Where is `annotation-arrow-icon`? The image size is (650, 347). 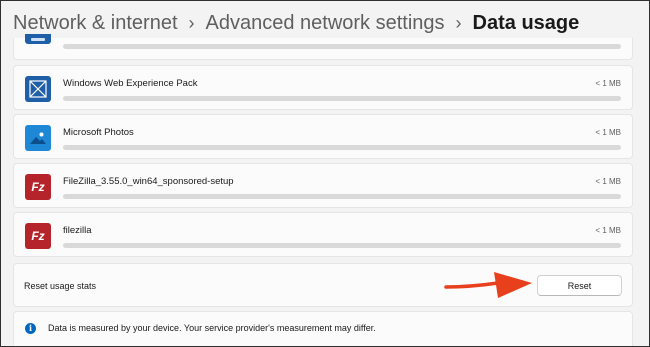 annotation-arrow-icon is located at coordinates (488, 285).